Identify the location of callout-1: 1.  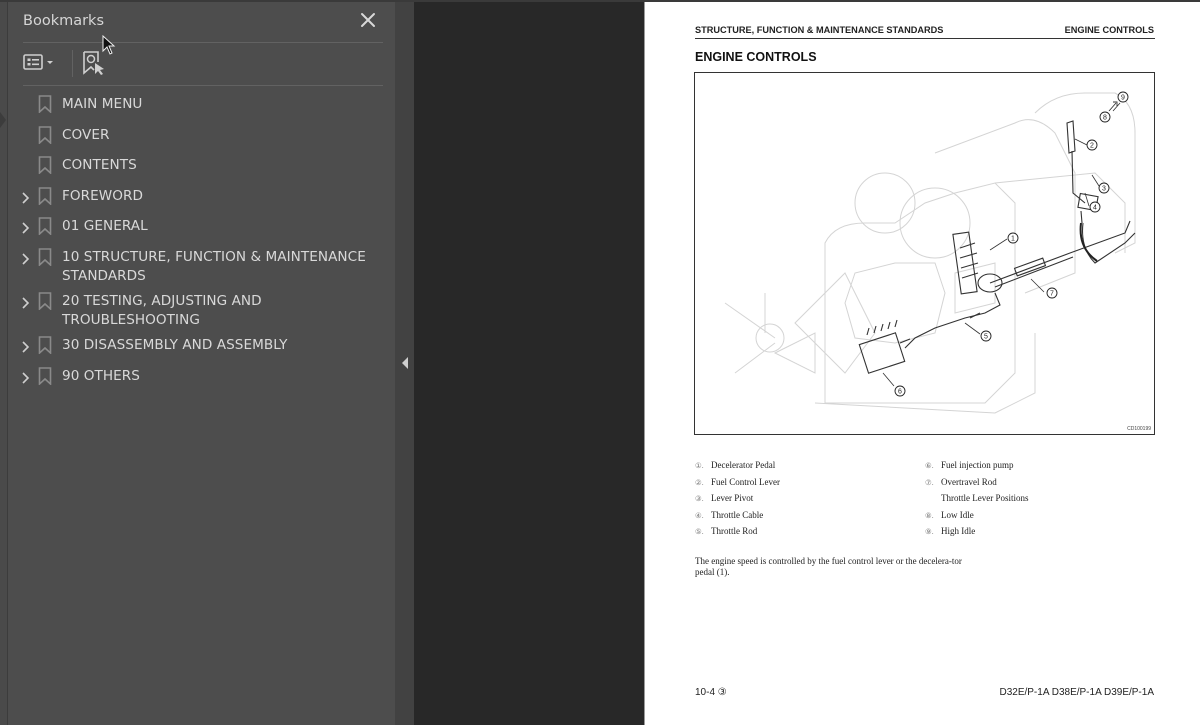
(1013, 238).